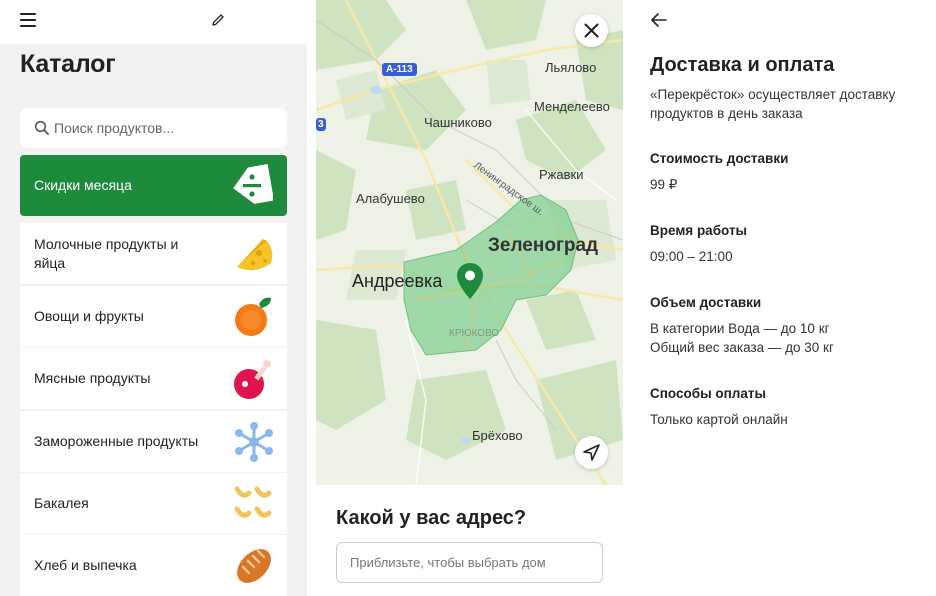 This screenshot has width=936, height=596. Describe the element at coordinates (561, 174) in the screenshot. I see `place-rzhavki: Ржавки` at that location.